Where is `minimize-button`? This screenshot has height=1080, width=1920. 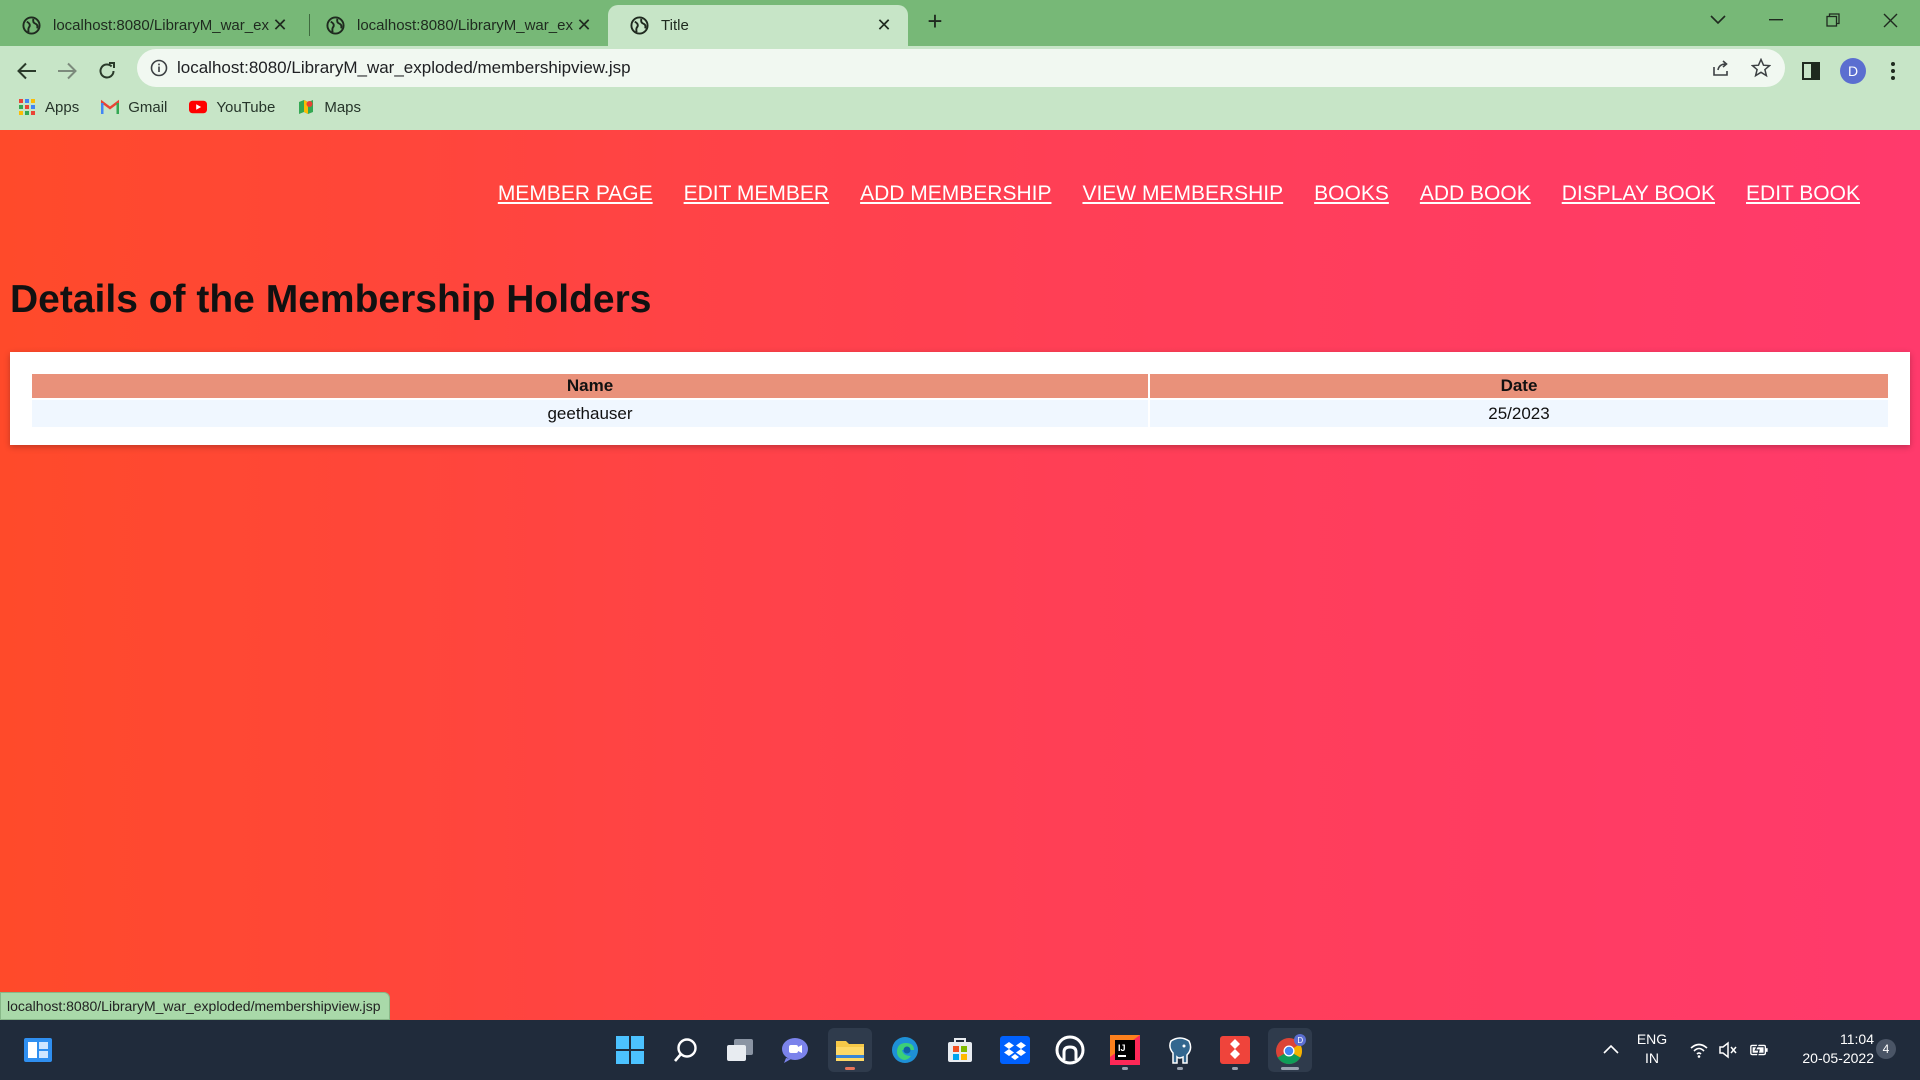
minimize-button is located at coordinates (1776, 20).